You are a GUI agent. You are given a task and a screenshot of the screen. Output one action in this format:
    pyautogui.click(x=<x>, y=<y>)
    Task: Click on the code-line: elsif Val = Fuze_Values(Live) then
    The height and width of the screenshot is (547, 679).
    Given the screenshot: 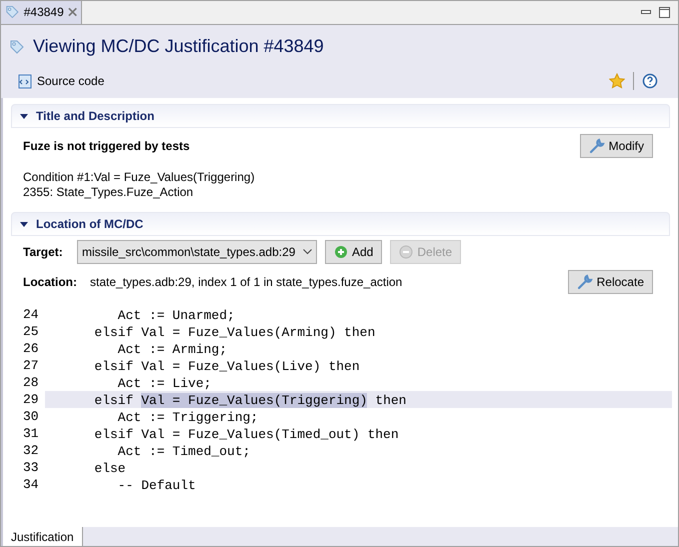 What is the action you would take?
    pyautogui.click(x=227, y=366)
    